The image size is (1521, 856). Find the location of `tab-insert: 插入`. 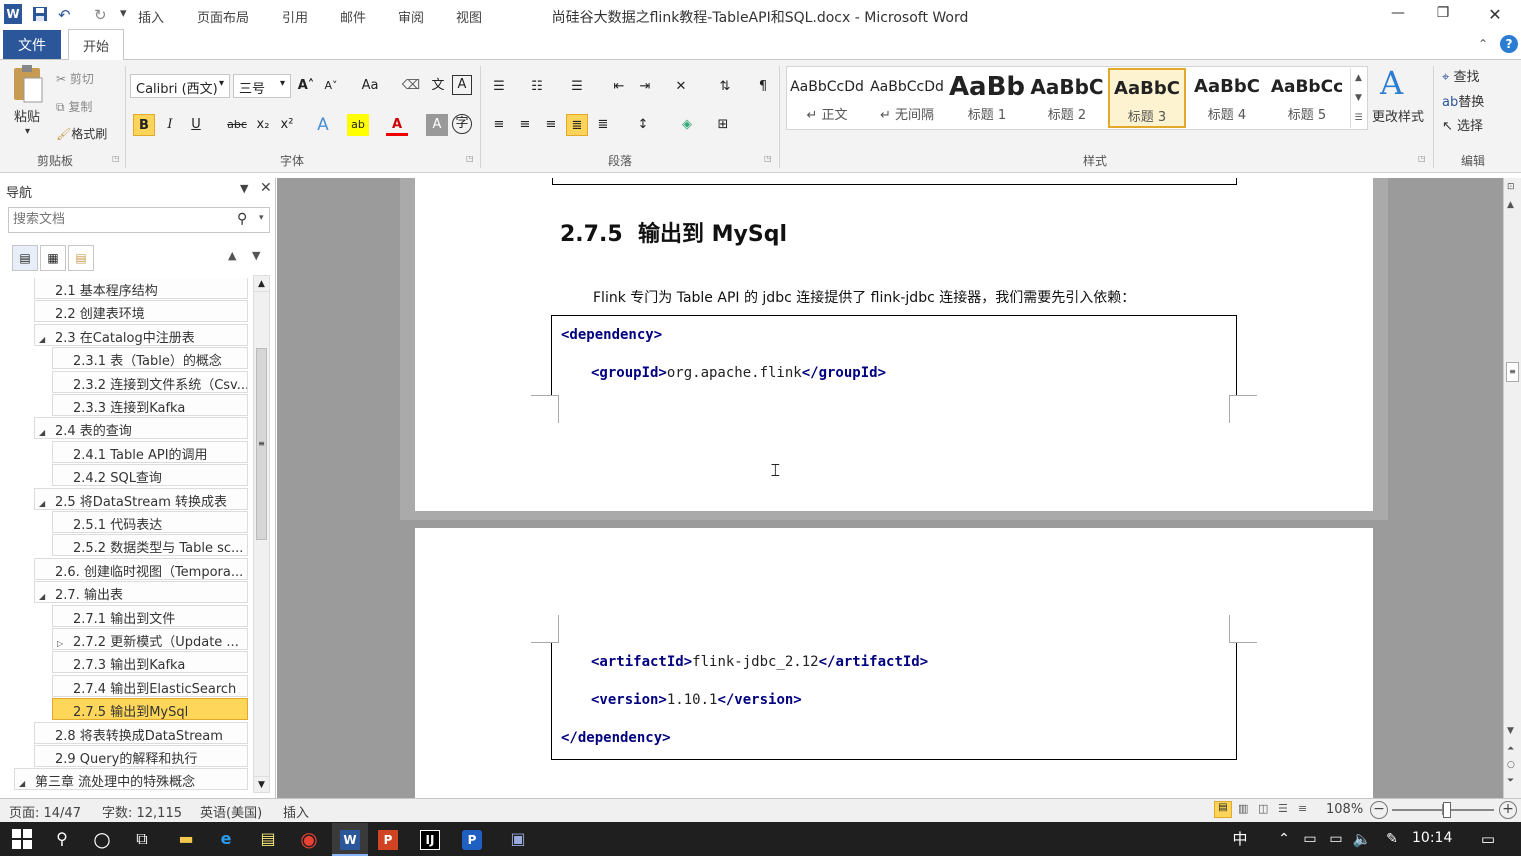

tab-insert: 插入 is located at coordinates (151, 16).